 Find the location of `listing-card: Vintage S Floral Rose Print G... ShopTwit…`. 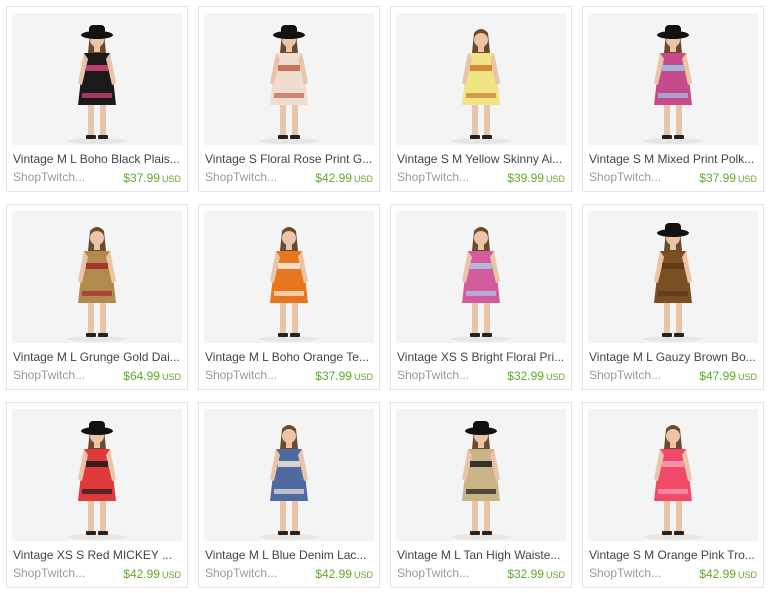

listing-card: Vintage S Floral Rose Print G... ShopTwit… is located at coordinates (289, 99).